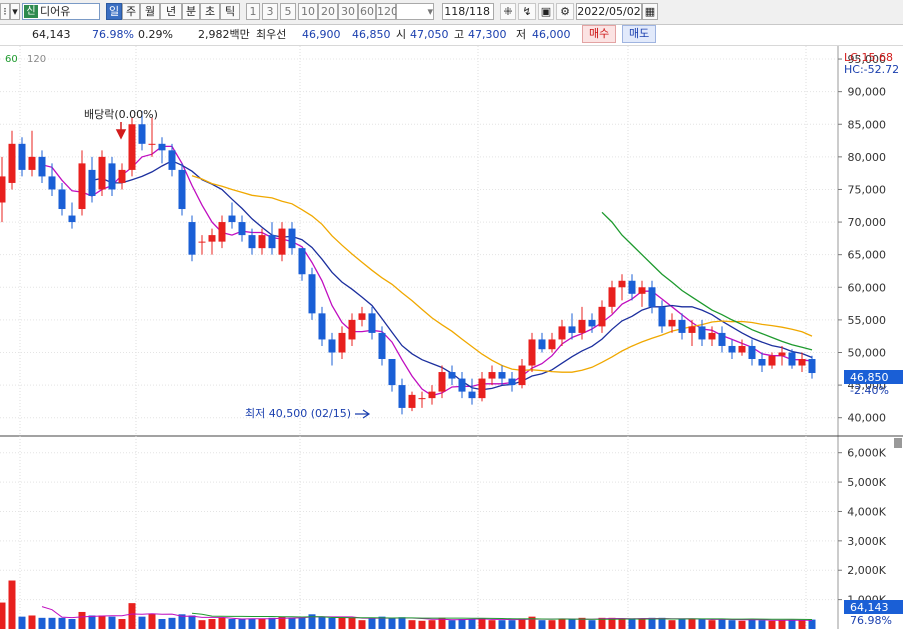  What do you see at coordinates (387, 11) in the screenshot?
I see `interval-120: 120` at bounding box center [387, 11].